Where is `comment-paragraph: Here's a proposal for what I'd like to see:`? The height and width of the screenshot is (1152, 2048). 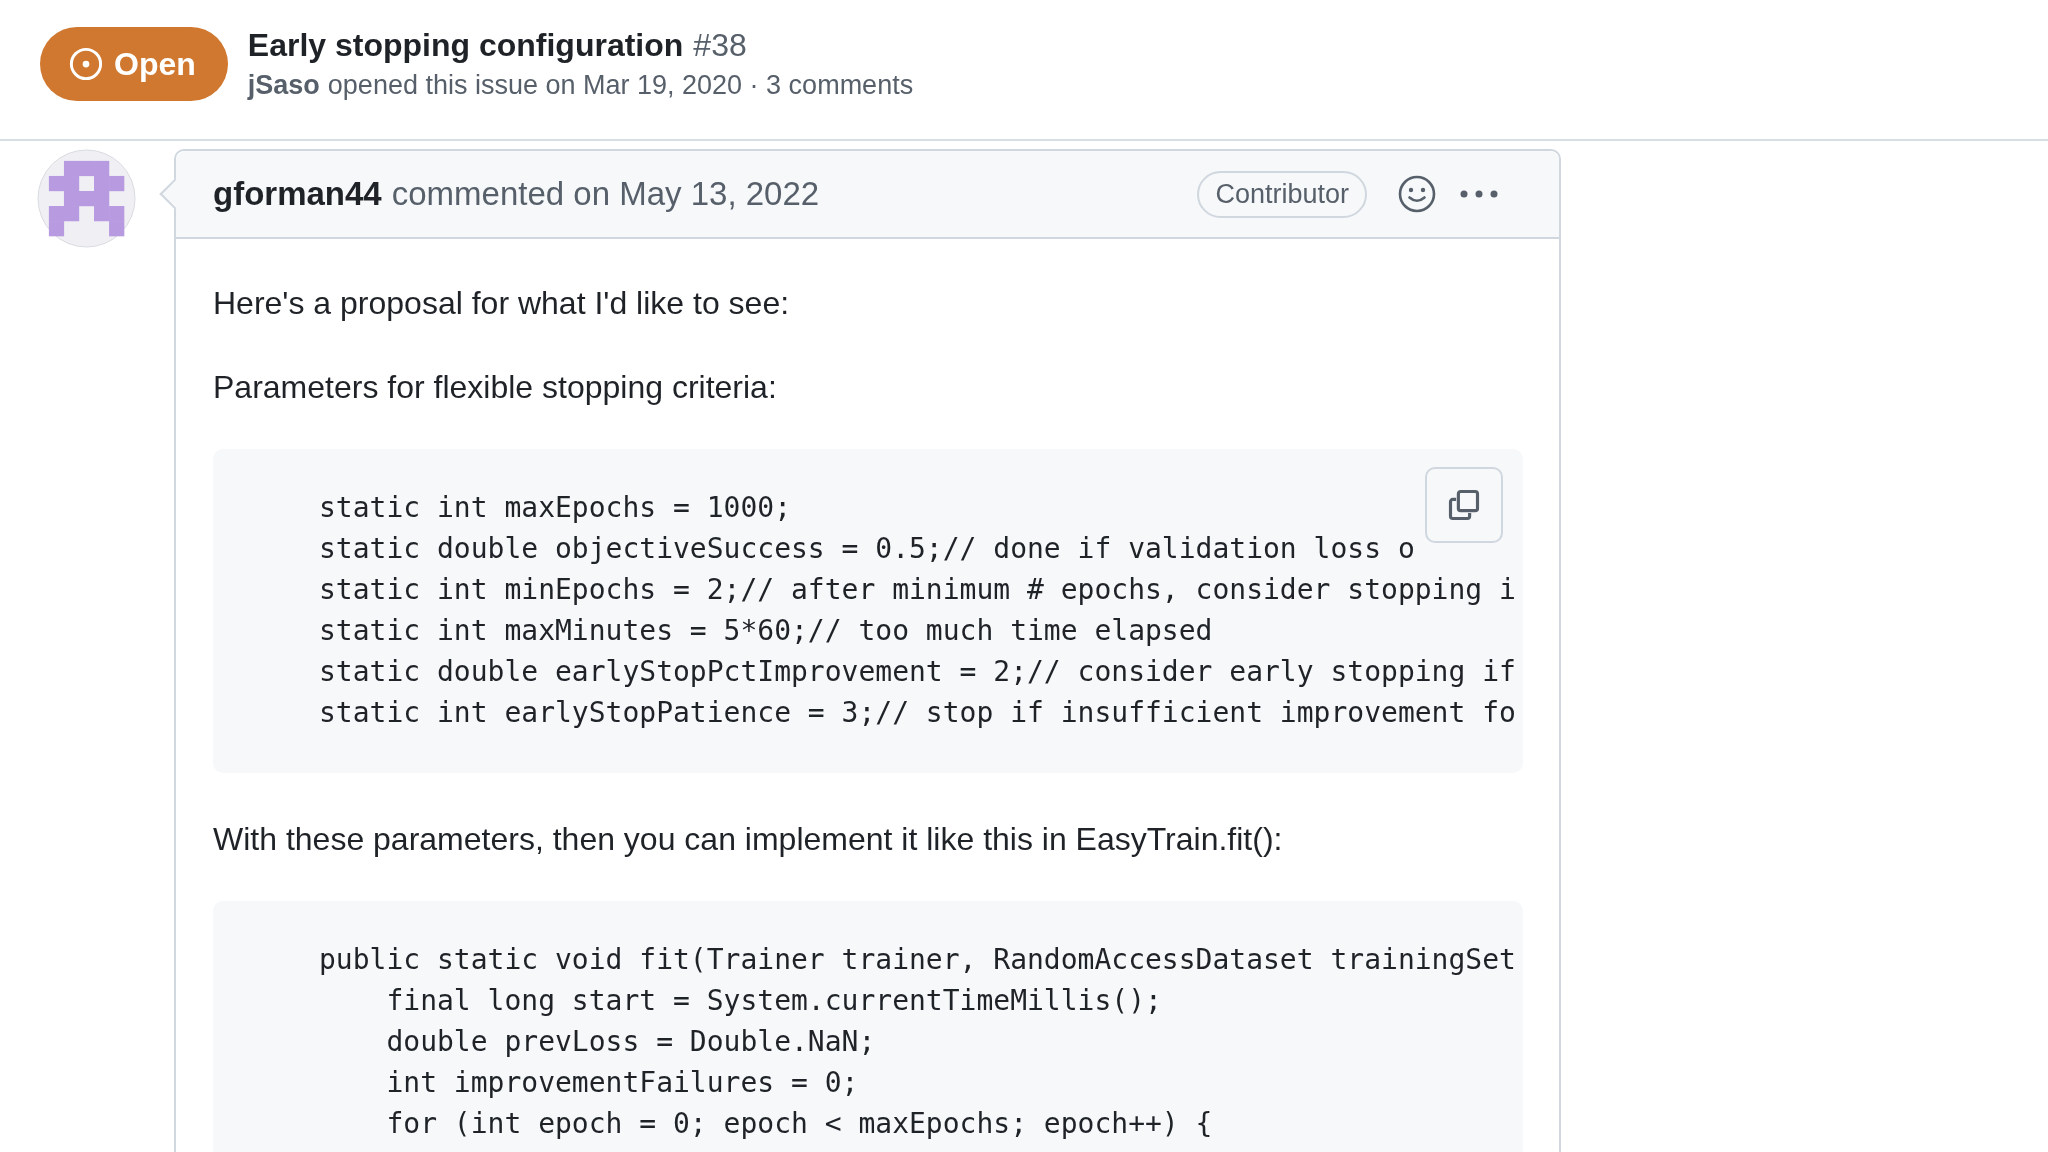 comment-paragraph: Here's a proposal for what I'd like to see: is located at coordinates (502, 303).